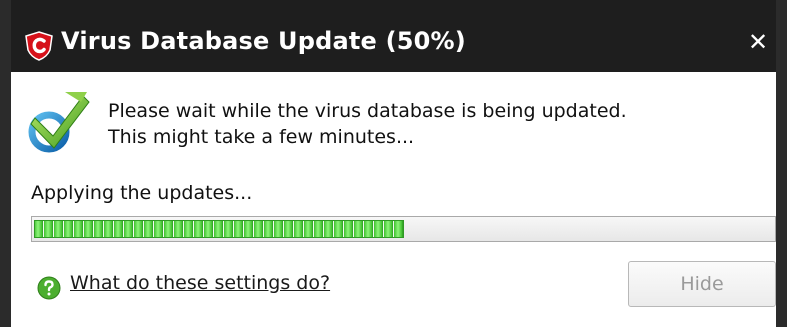 This screenshot has width=787, height=327. I want to click on close-button: ✕, so click(758, 42).